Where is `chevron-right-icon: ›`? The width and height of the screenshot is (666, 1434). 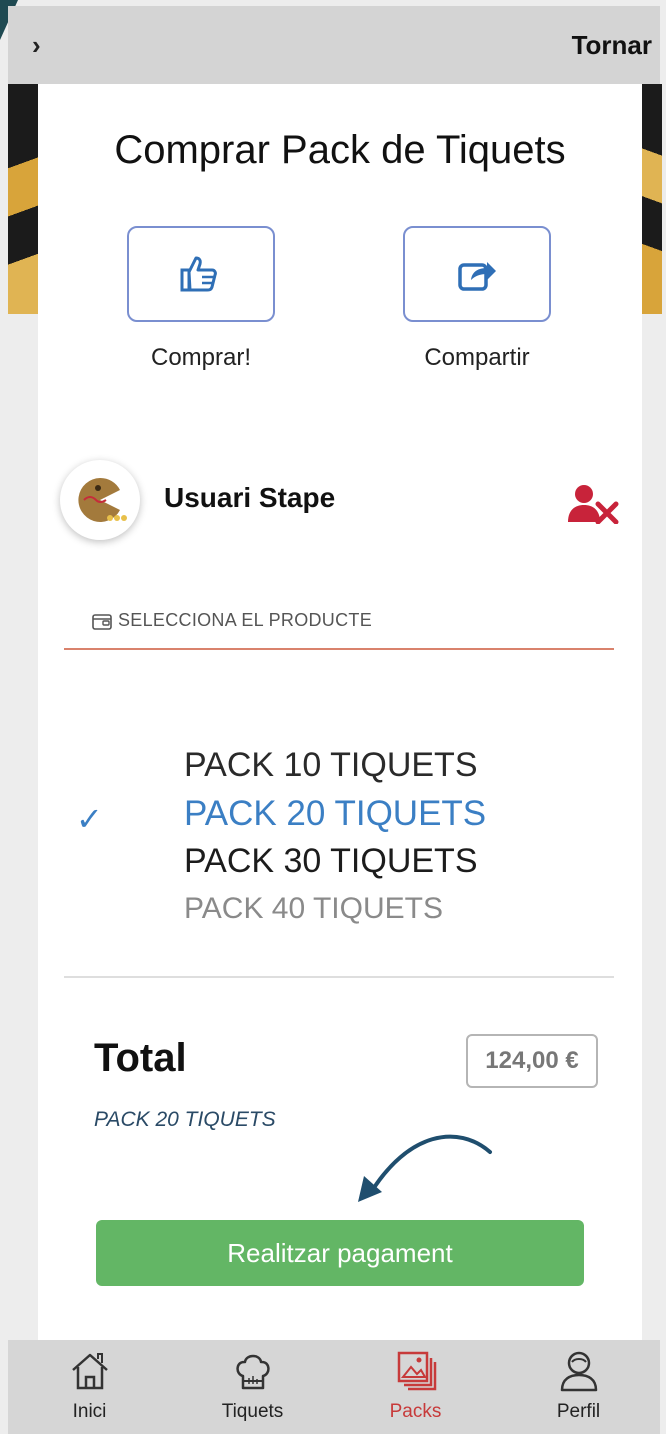 chevron-right-icon: › is located at coordinates (36, 45).